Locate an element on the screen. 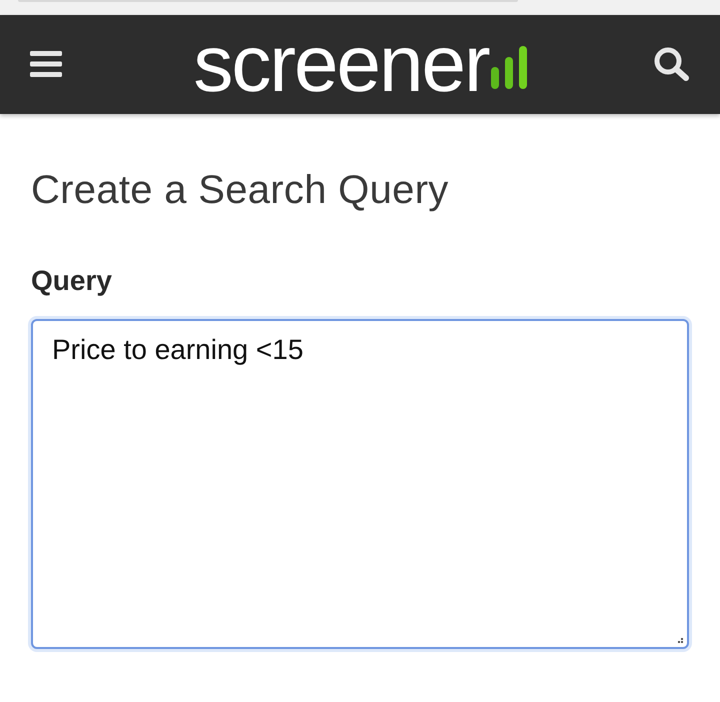 This screenshot has width=720, height=702. page-title: Create a Search Query is located at coordinates (240, 190).